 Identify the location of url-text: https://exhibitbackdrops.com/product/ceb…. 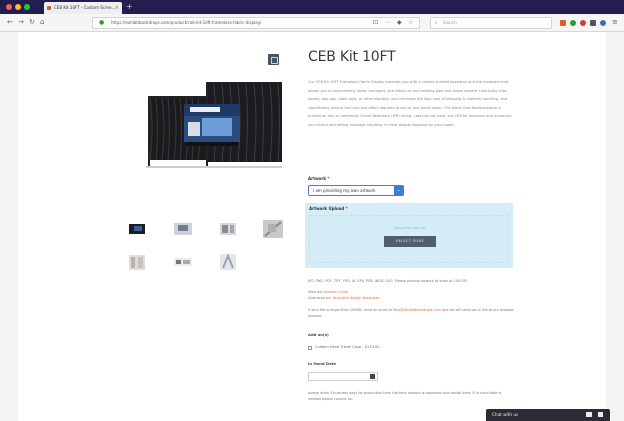
(186, 22).